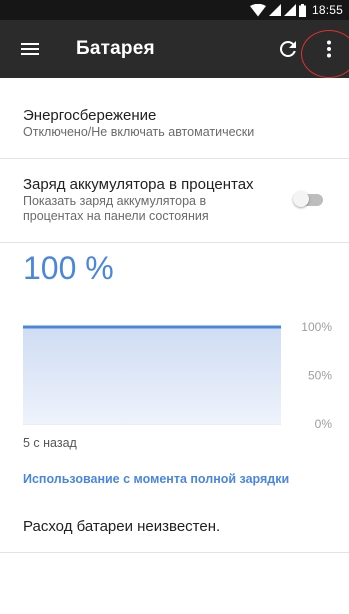 The height and width of the screenshot is (614, 349). Describe the element at coordinates (30, 49) in the screenshot. I see `hamburger-menu-icon` at that location.